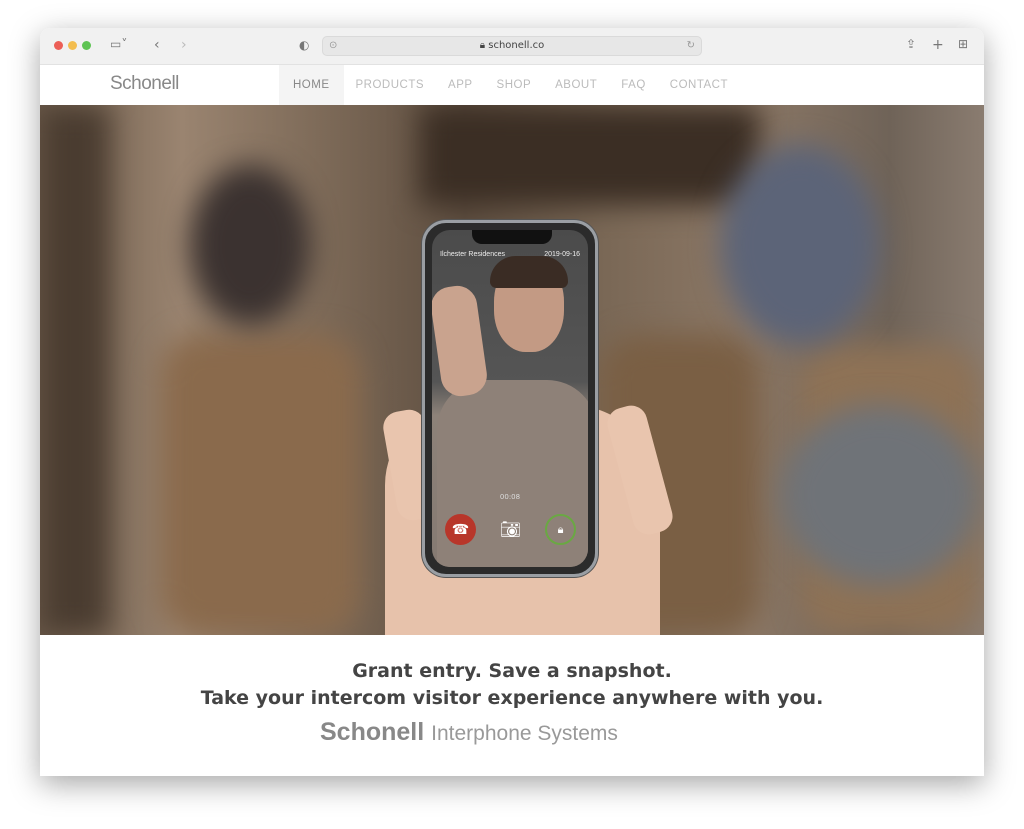  I want to click on page-settings-icon: ⊙, so click(333, 46).